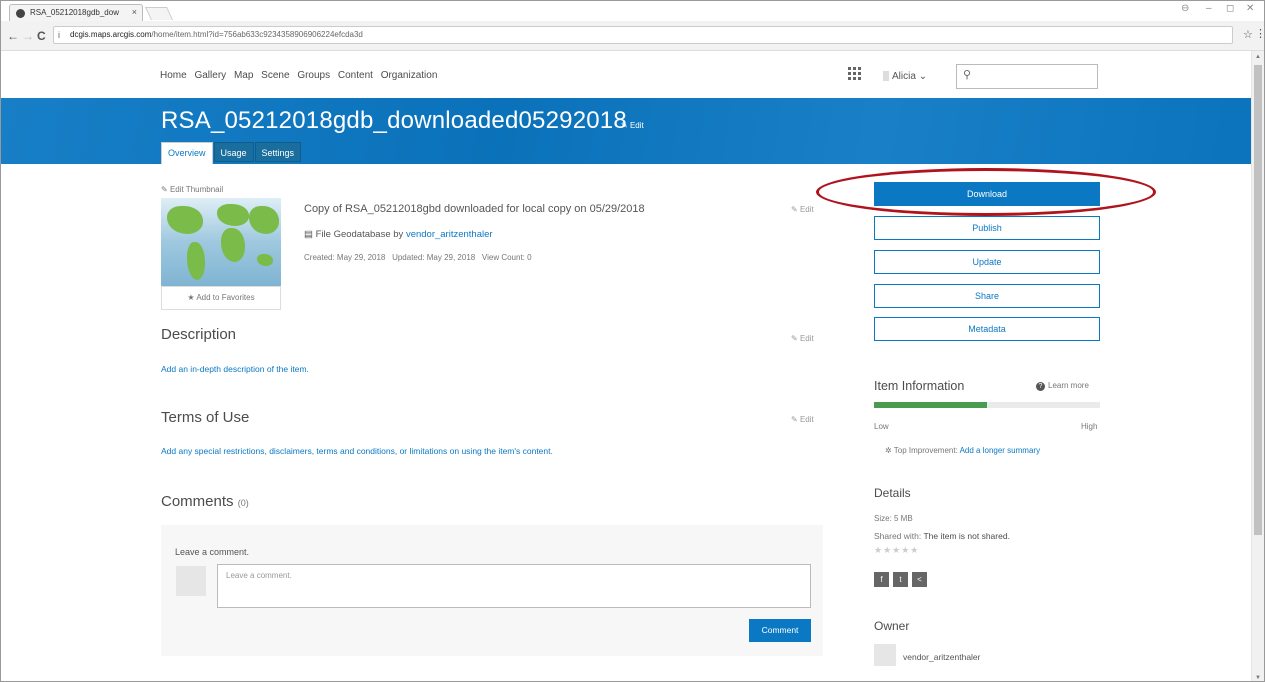 This screenshot has height=682, width=1265. Describe the element at coordinates (987, 262) in the screenshot. I see `update-button: Update` at that location.